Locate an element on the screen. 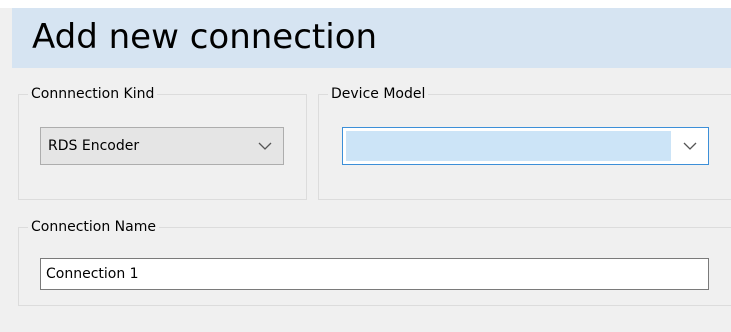  device-model-select is located at coordinates (525, 146).